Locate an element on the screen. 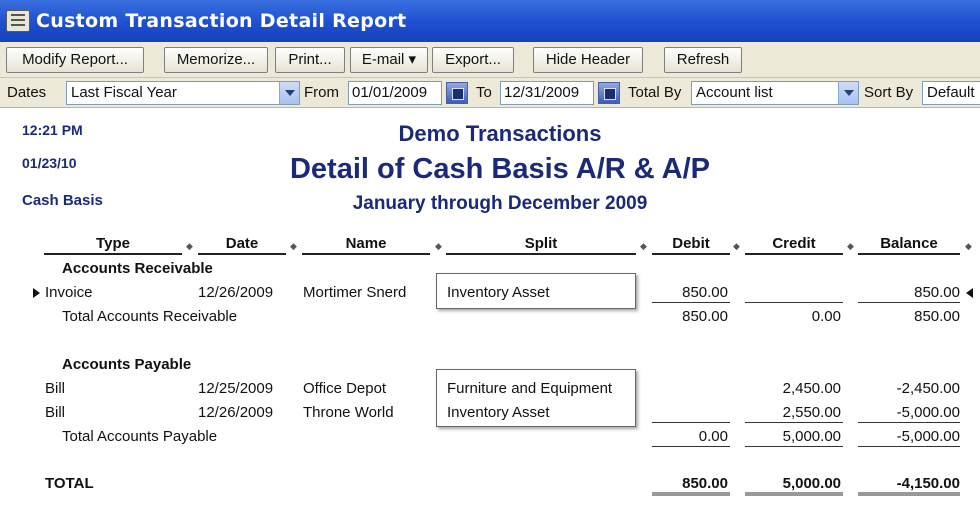 This screenshot has height=512, width=980. ar-row-date: 12/26/2009 is located at coordinates (235, 292).